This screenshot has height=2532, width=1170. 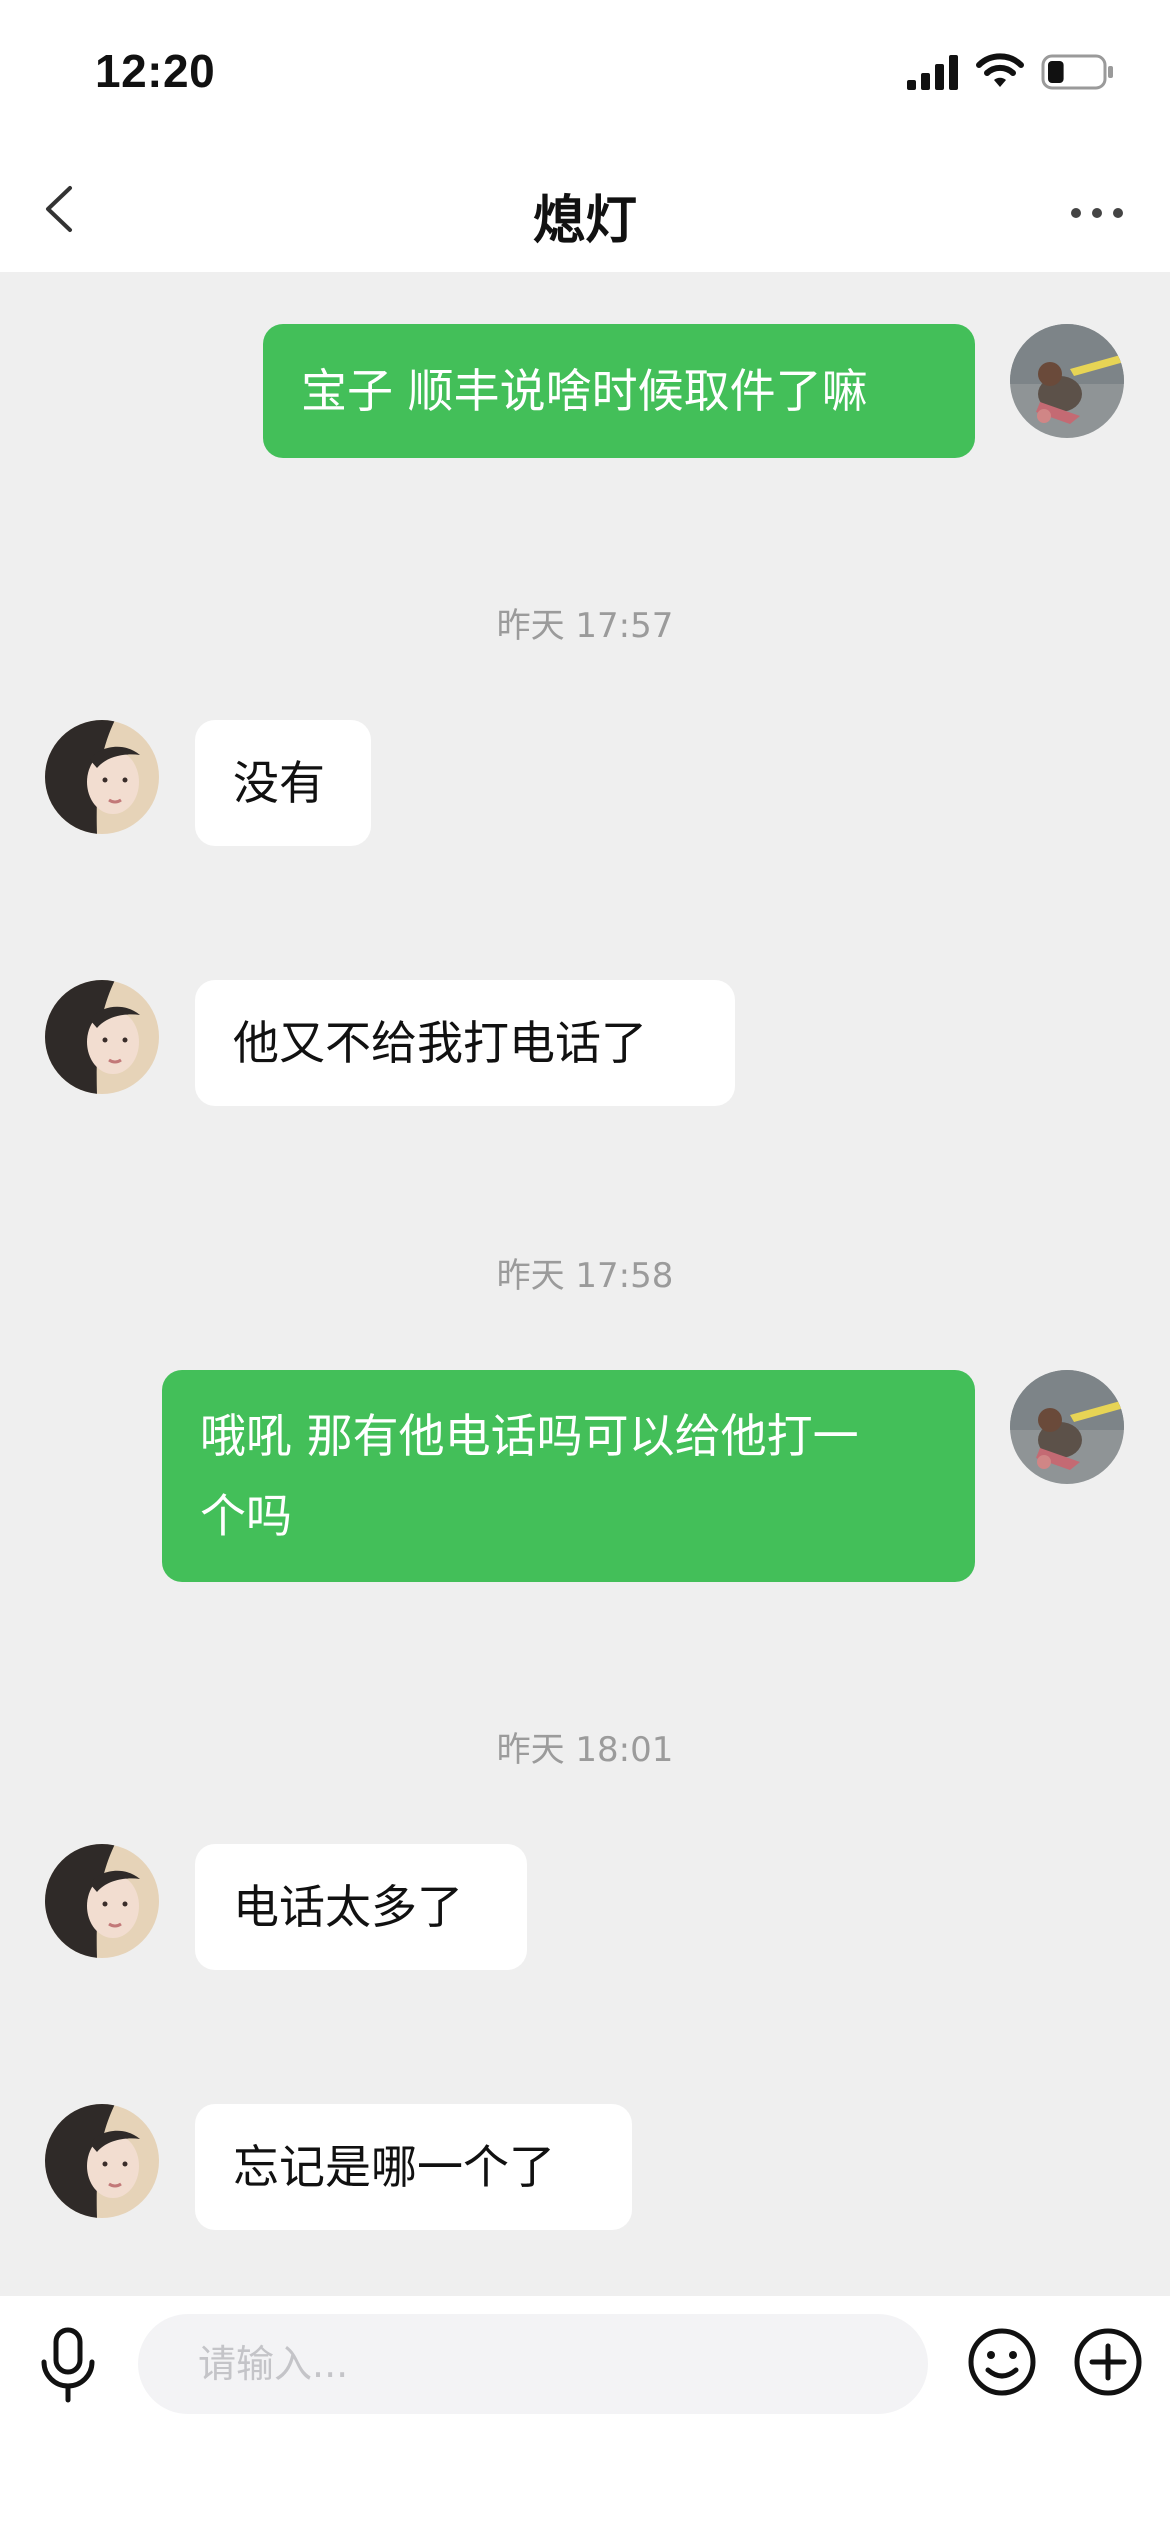 I want to click on add-button, so click(x=1108, y=2362).